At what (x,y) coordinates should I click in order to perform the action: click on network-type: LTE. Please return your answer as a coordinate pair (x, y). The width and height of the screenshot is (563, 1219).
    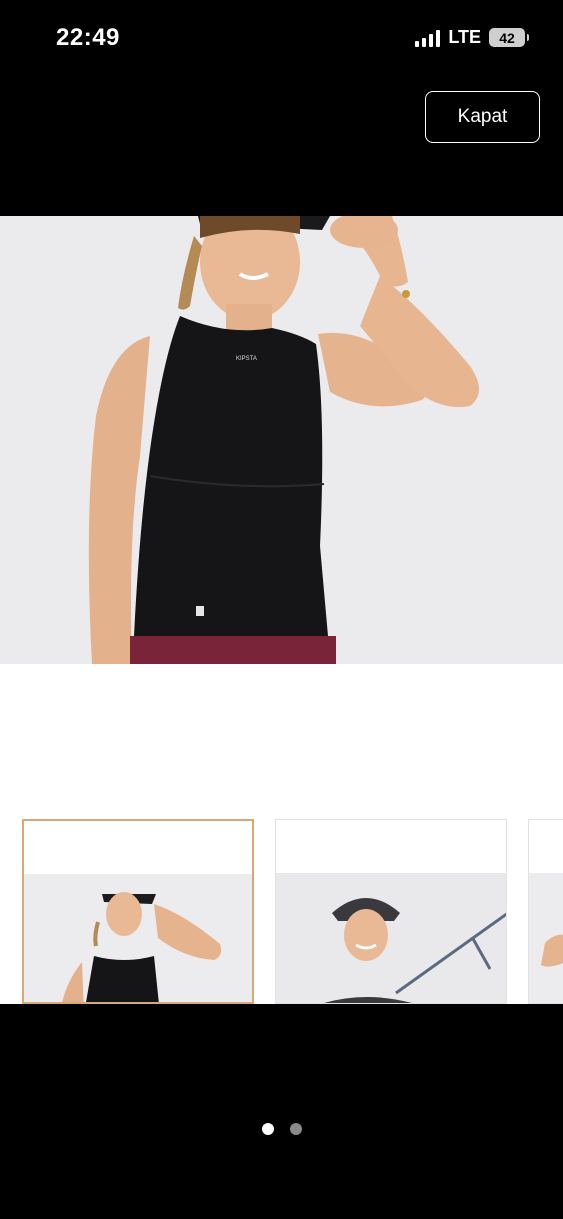
    Looking at the image, I should click on (464, 37).